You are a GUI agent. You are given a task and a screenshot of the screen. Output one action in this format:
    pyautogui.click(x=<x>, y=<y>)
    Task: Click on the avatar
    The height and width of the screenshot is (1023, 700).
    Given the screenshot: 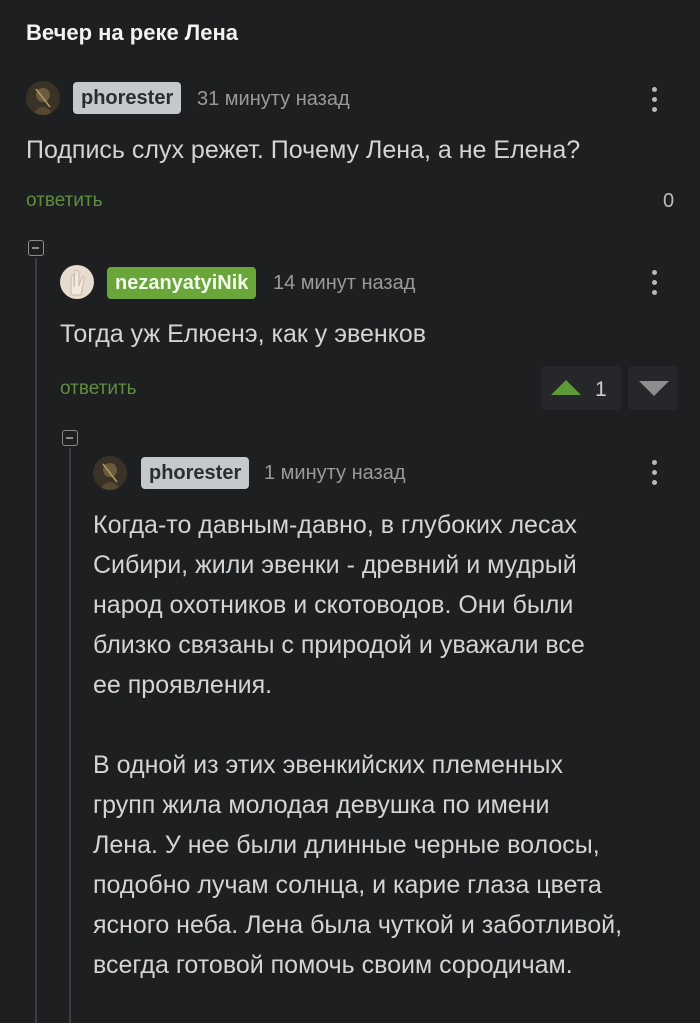 What is the action you would take?
    pyautogui.click(x=110, y=473)
    